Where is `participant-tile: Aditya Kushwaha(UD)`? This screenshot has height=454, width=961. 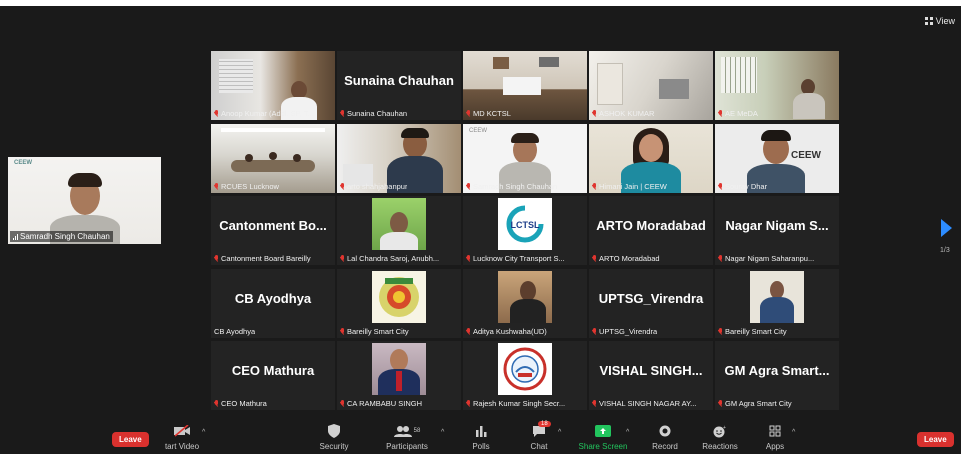 participant-tile: Aditya Kushwaha(UD) is located at coordinates (525, 303).